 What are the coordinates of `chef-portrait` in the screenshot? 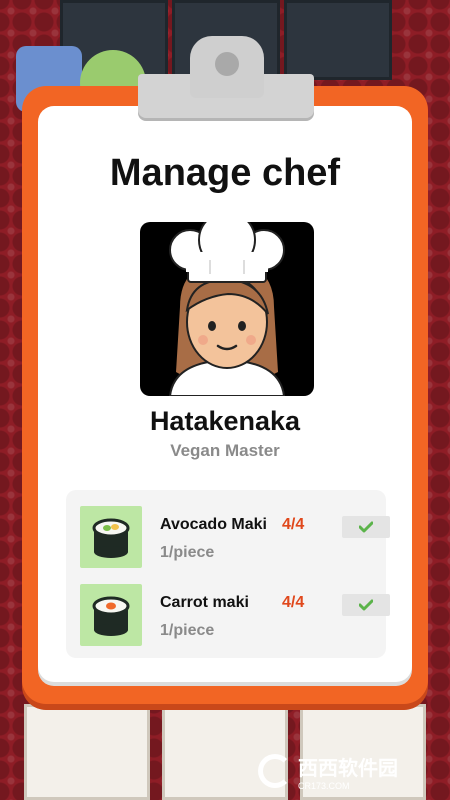 It's located at (227, 309).